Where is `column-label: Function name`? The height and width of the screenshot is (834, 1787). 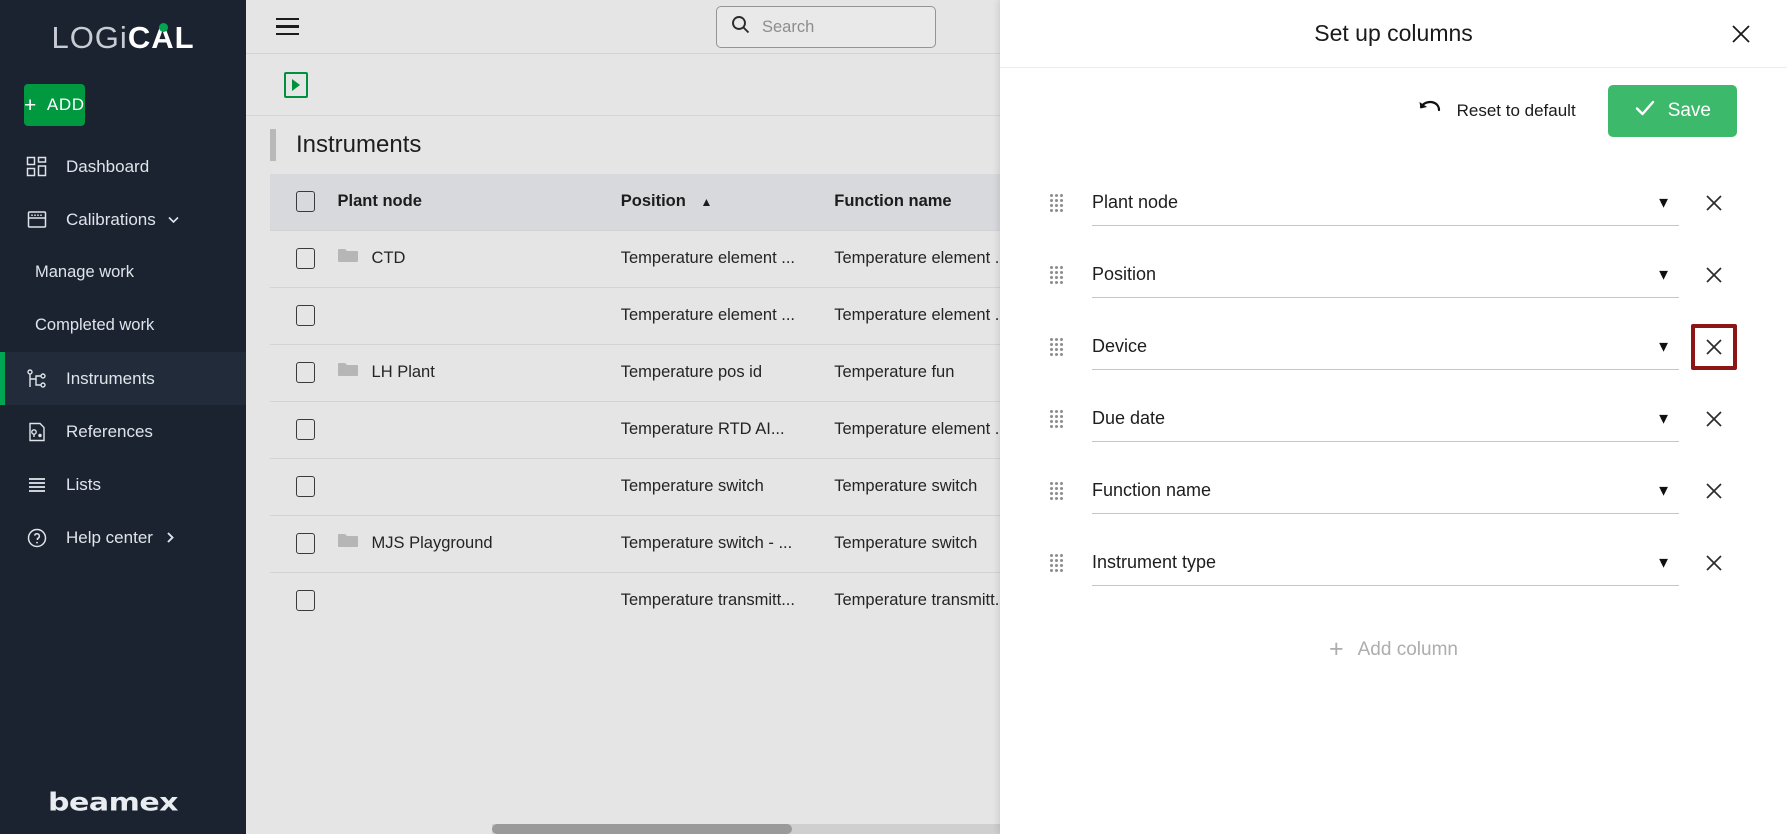 column-label: Function name is located at coordinates (1152, 490).